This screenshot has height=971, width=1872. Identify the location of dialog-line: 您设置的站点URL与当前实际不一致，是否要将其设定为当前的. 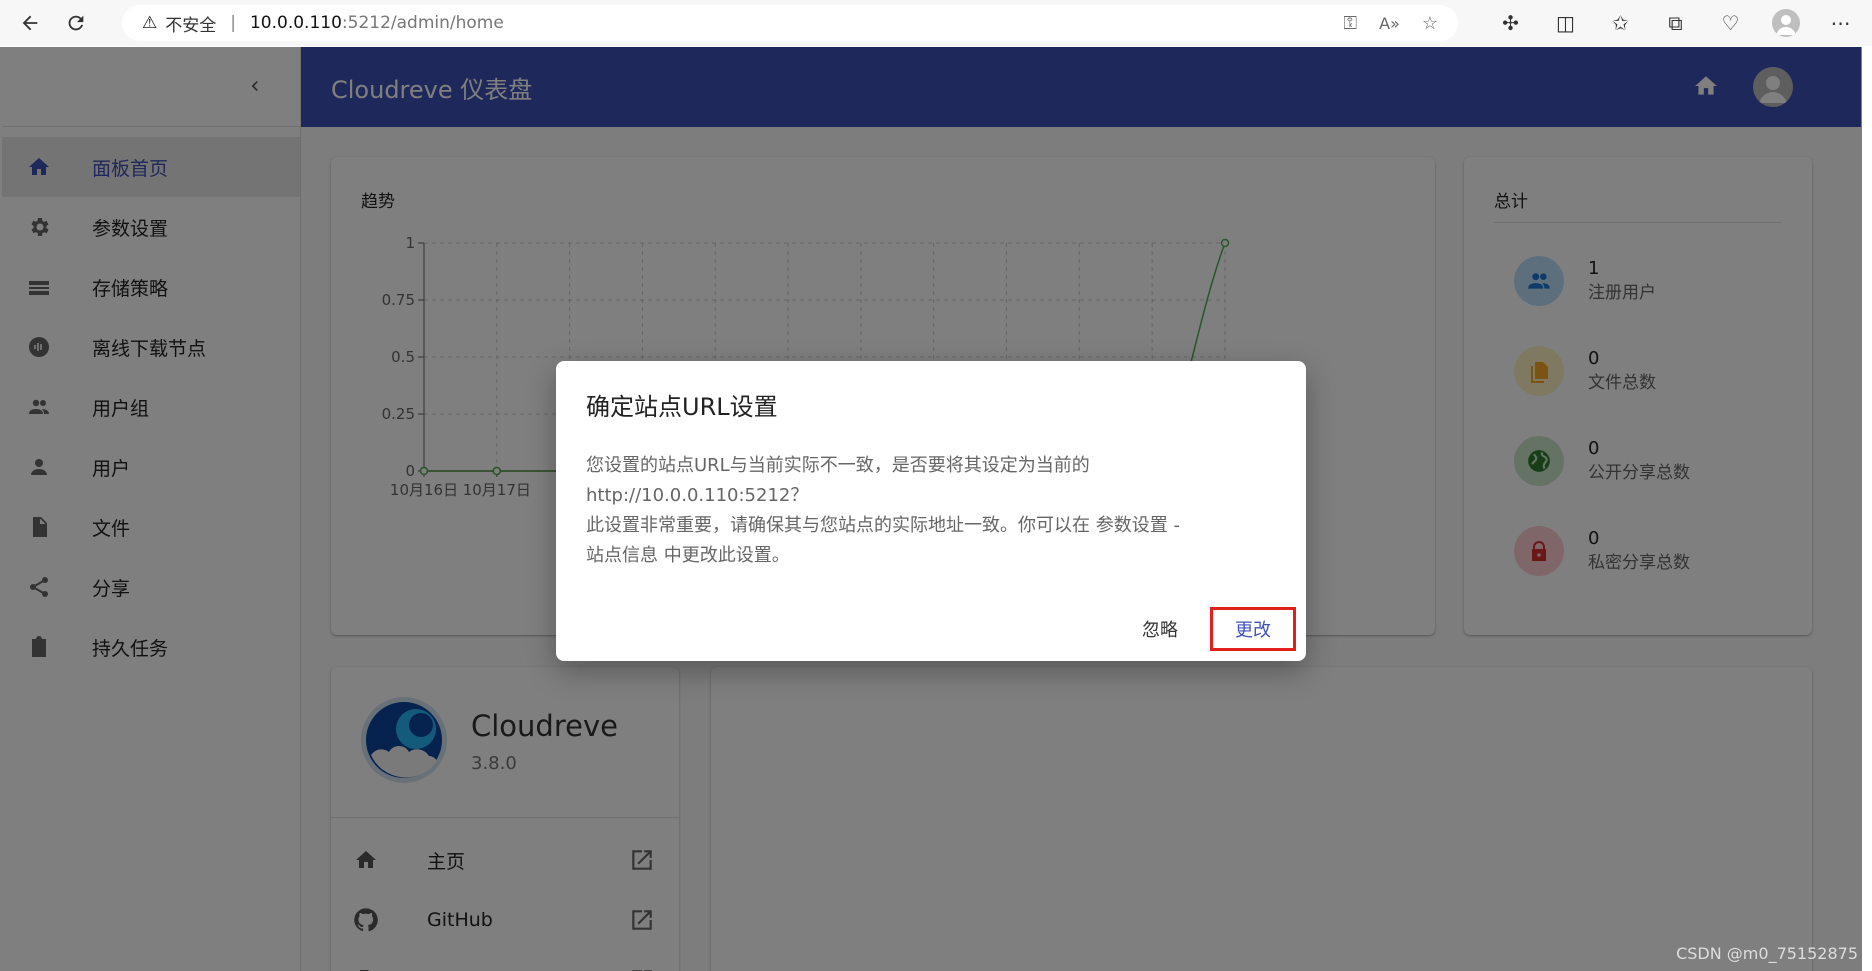
(838, 465).